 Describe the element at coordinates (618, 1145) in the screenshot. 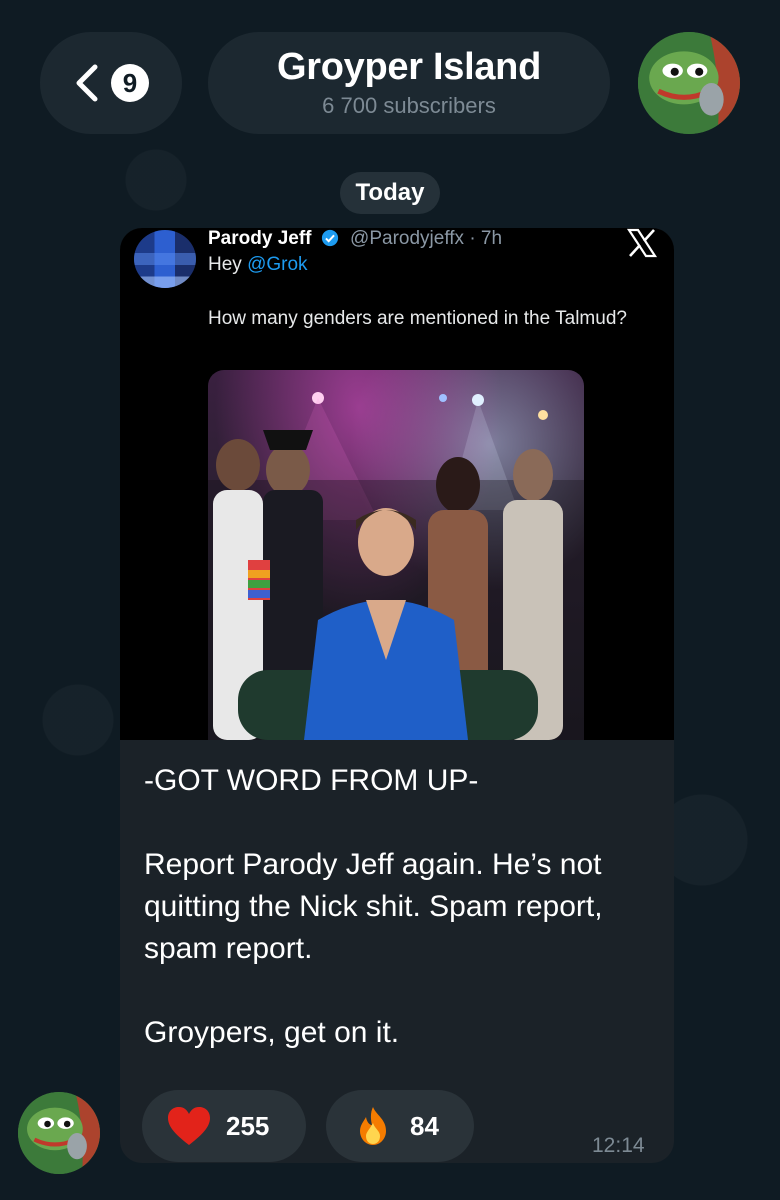

I see `message-time: 12:14` at that location.